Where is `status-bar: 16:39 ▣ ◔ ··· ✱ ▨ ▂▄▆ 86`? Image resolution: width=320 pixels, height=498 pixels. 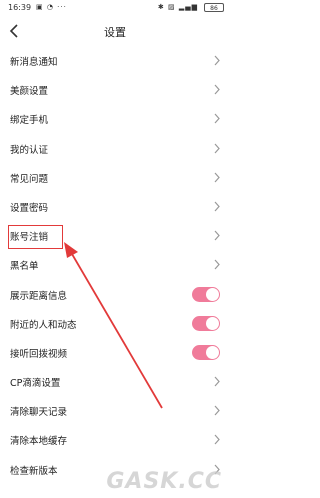
status-bar: 16:39 ▣ ◔ ··· ✱ ▨ ▂▄▆ 86 is located at coordinates (115, 8).